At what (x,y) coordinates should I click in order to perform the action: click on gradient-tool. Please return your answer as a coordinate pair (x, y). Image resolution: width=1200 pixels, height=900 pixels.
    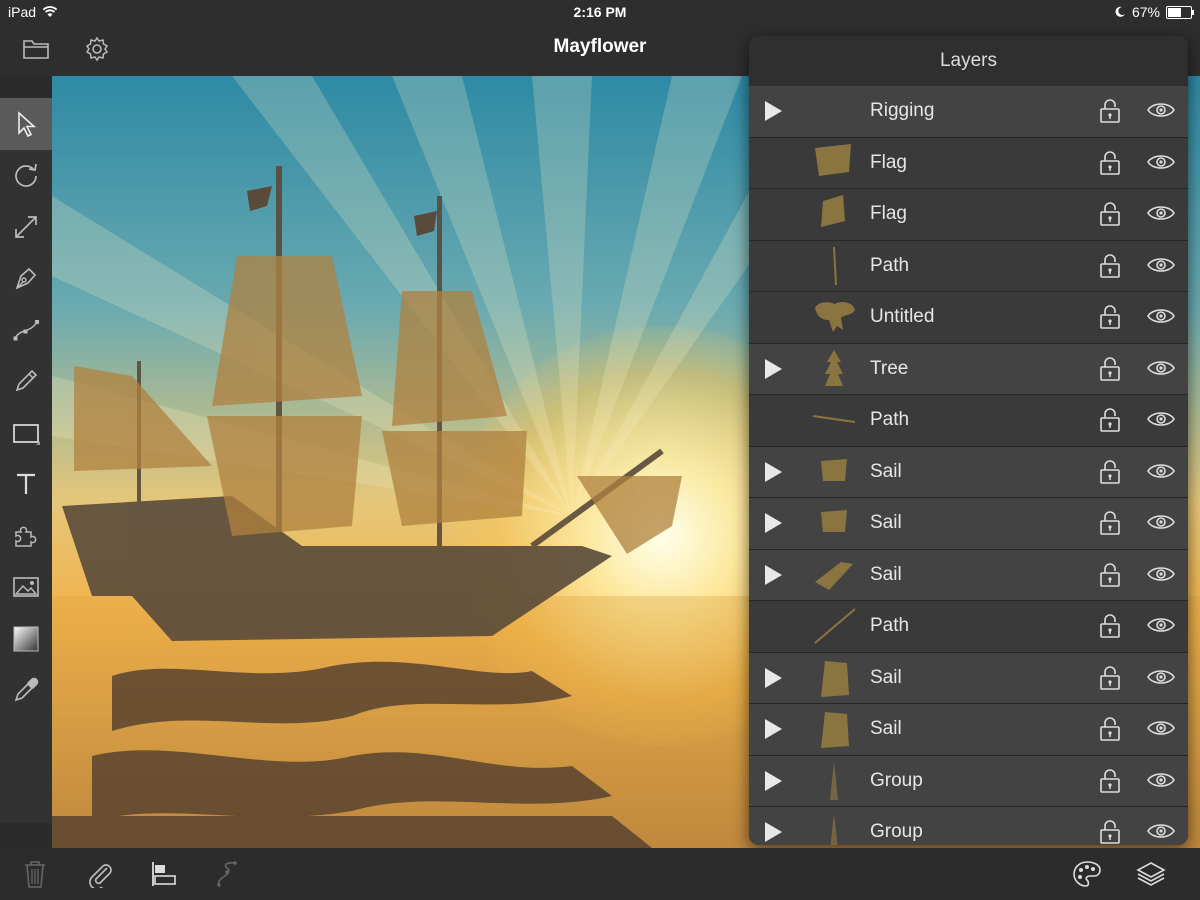
    Looking at the image, I should click on (26, 639).